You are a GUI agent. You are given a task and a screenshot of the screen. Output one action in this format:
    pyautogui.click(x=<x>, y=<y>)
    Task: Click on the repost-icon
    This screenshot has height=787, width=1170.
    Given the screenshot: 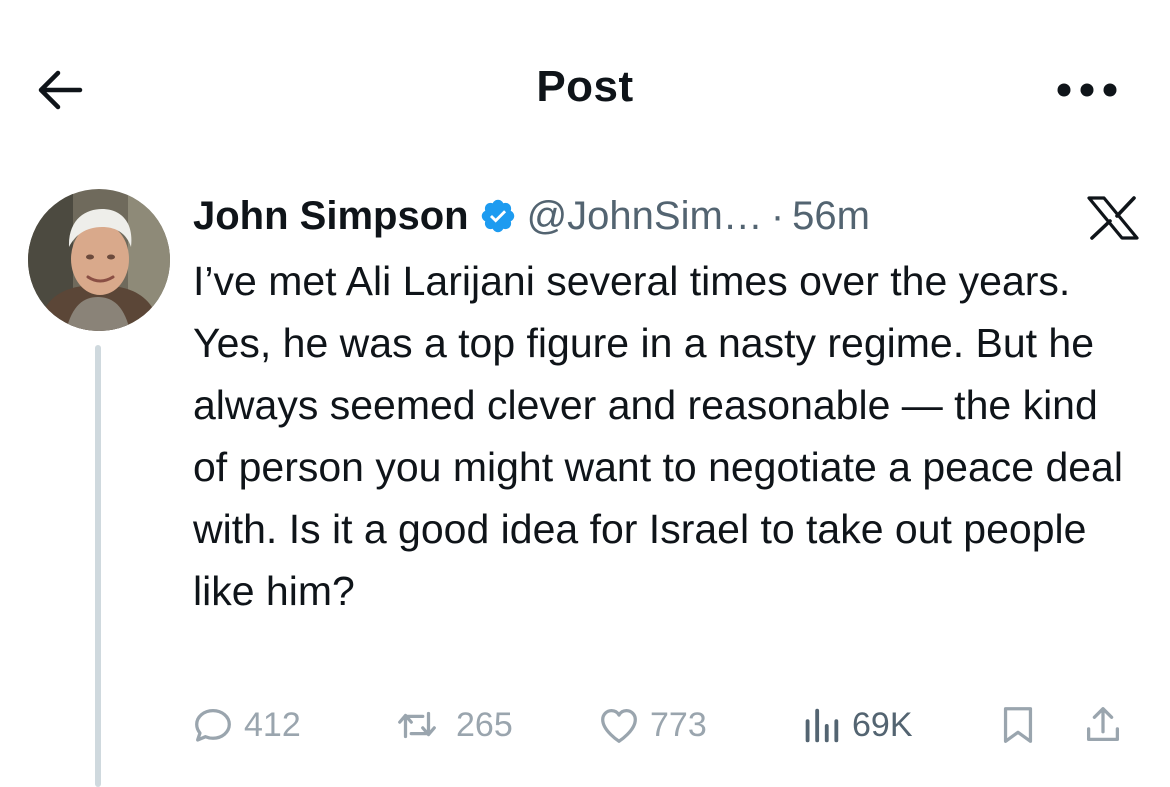 What is the action you would take?
    pyautogui.click(x=417, y=725)
    